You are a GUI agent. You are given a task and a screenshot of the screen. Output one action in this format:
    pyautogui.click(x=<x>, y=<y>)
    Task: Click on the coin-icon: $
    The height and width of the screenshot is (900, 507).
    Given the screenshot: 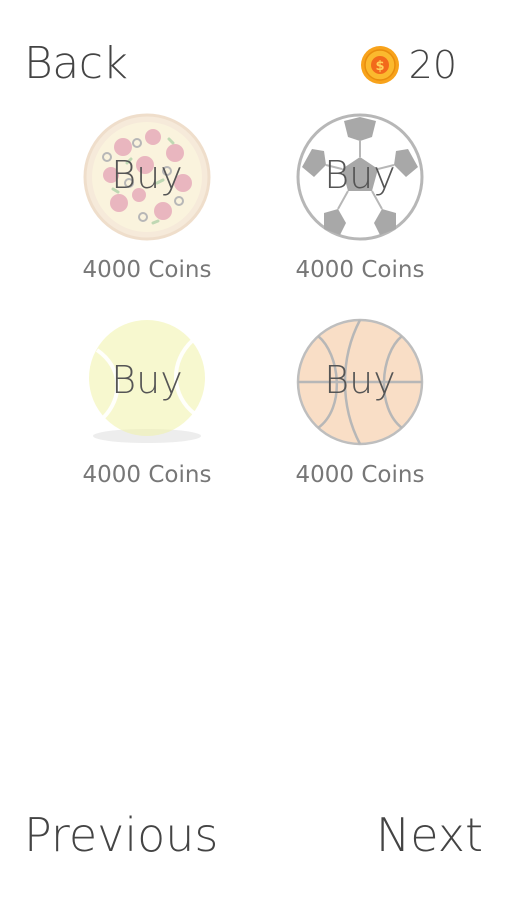 What is the action you would take?
    pyautogui.click(x=379, y=65)
    